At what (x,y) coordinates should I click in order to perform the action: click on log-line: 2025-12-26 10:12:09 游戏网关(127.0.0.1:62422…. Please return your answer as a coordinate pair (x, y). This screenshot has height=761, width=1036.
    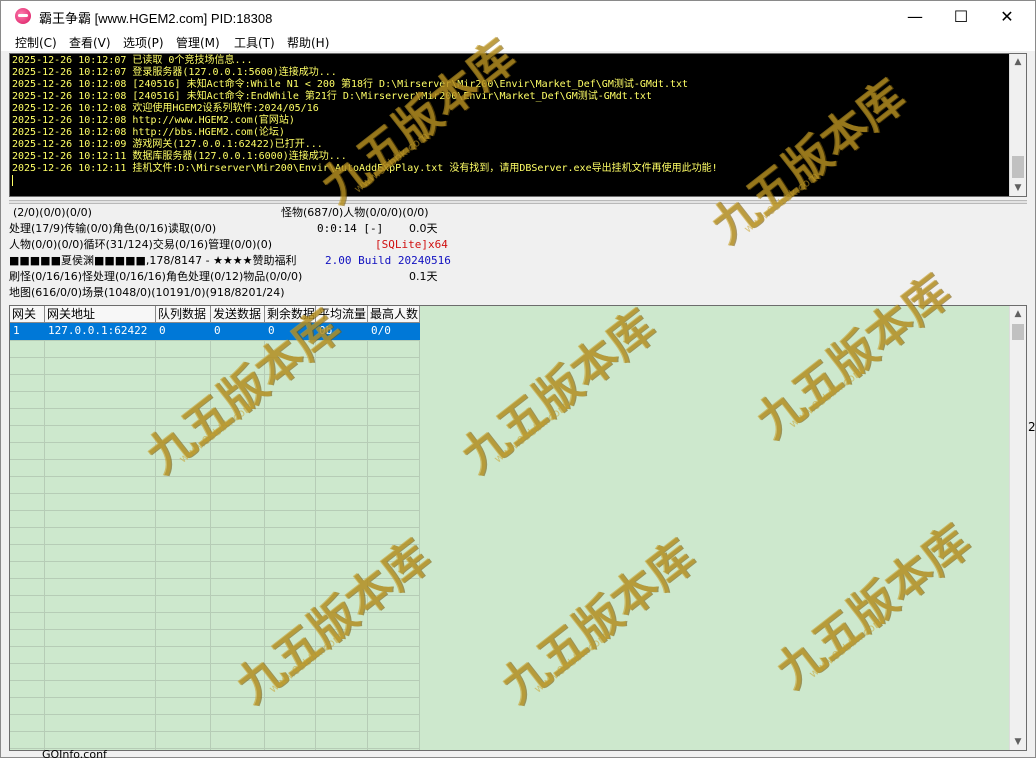
    Looking at the image, I should click on (167, 144).